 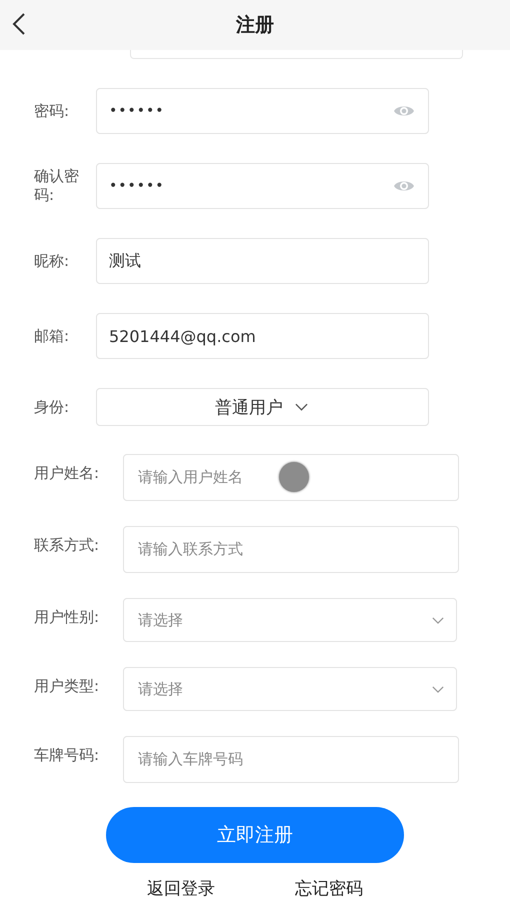 What do you see at coordinates (66, 686) in the screenshot?
I see `field-label: 用户类型:` at bounding box center [66, 686].